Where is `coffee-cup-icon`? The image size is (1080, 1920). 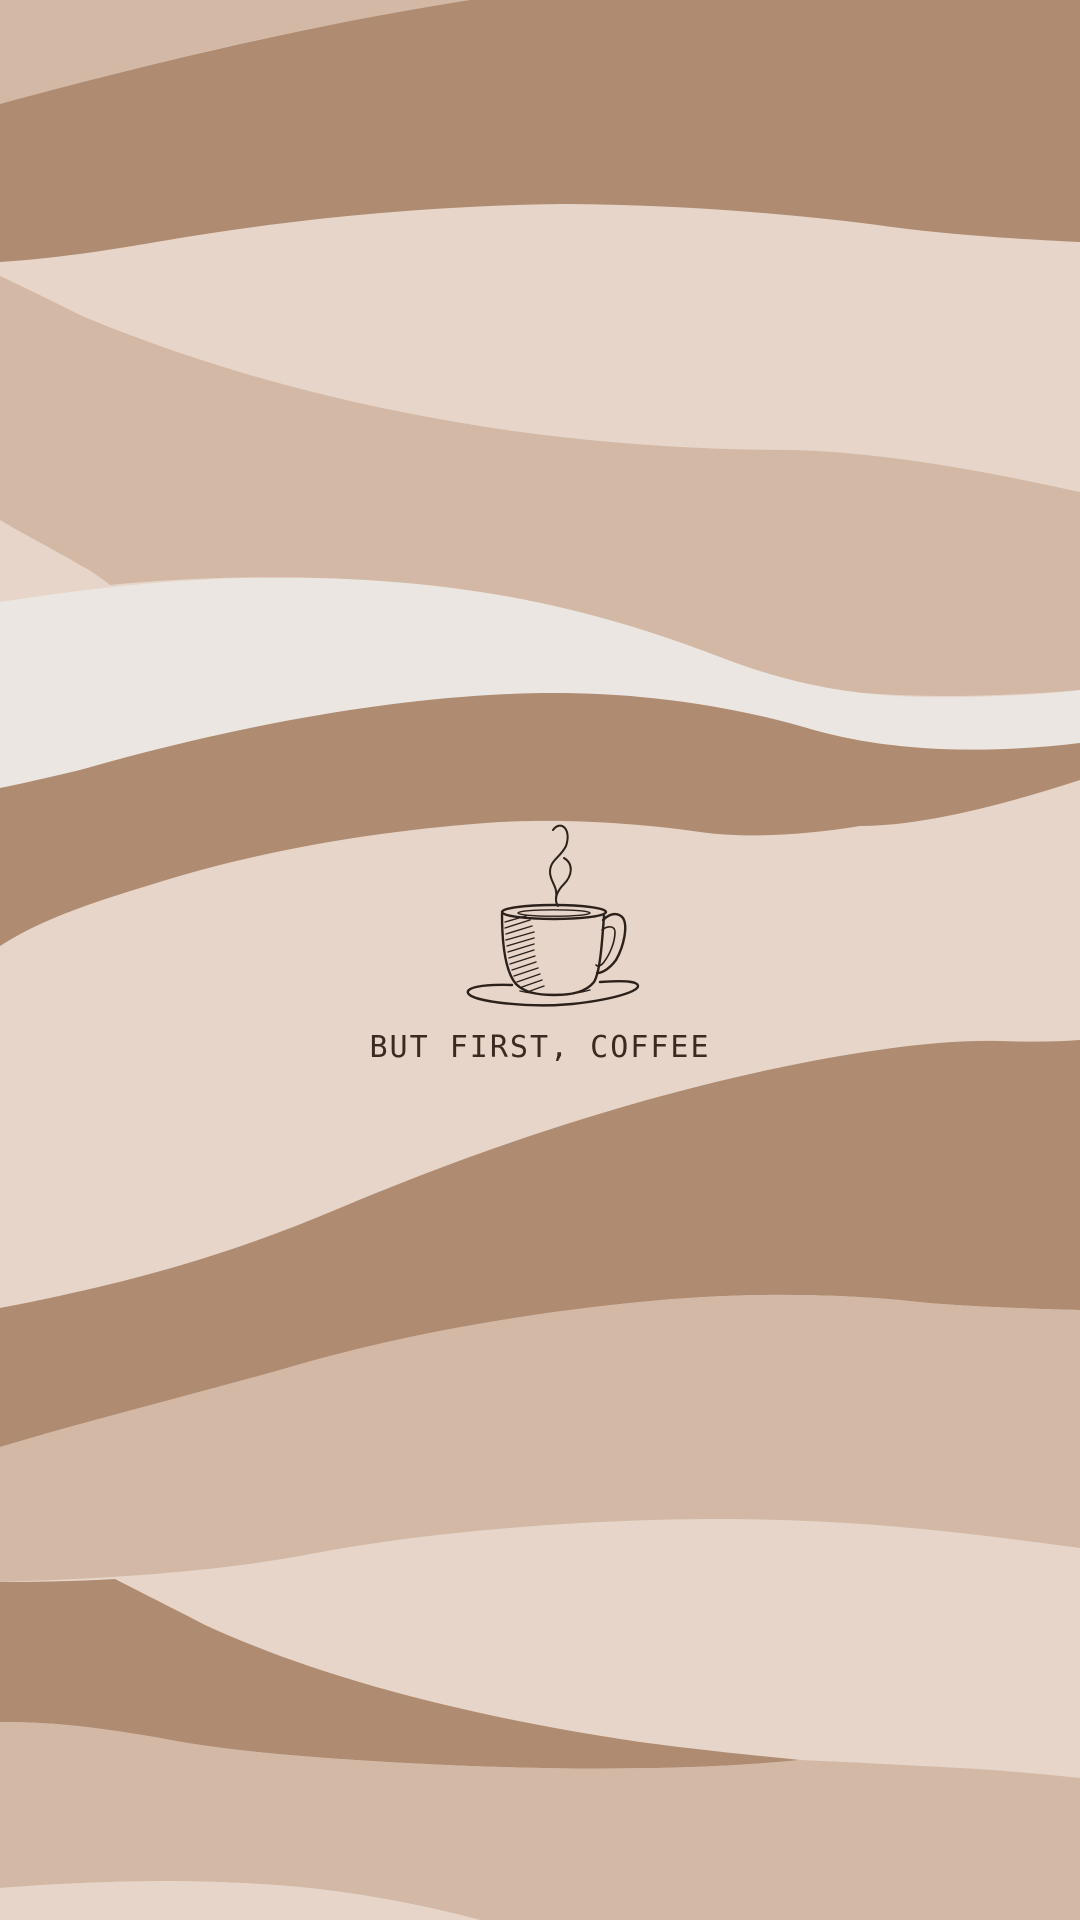
coffee-cup-icon is located at coordinates (553, 915).